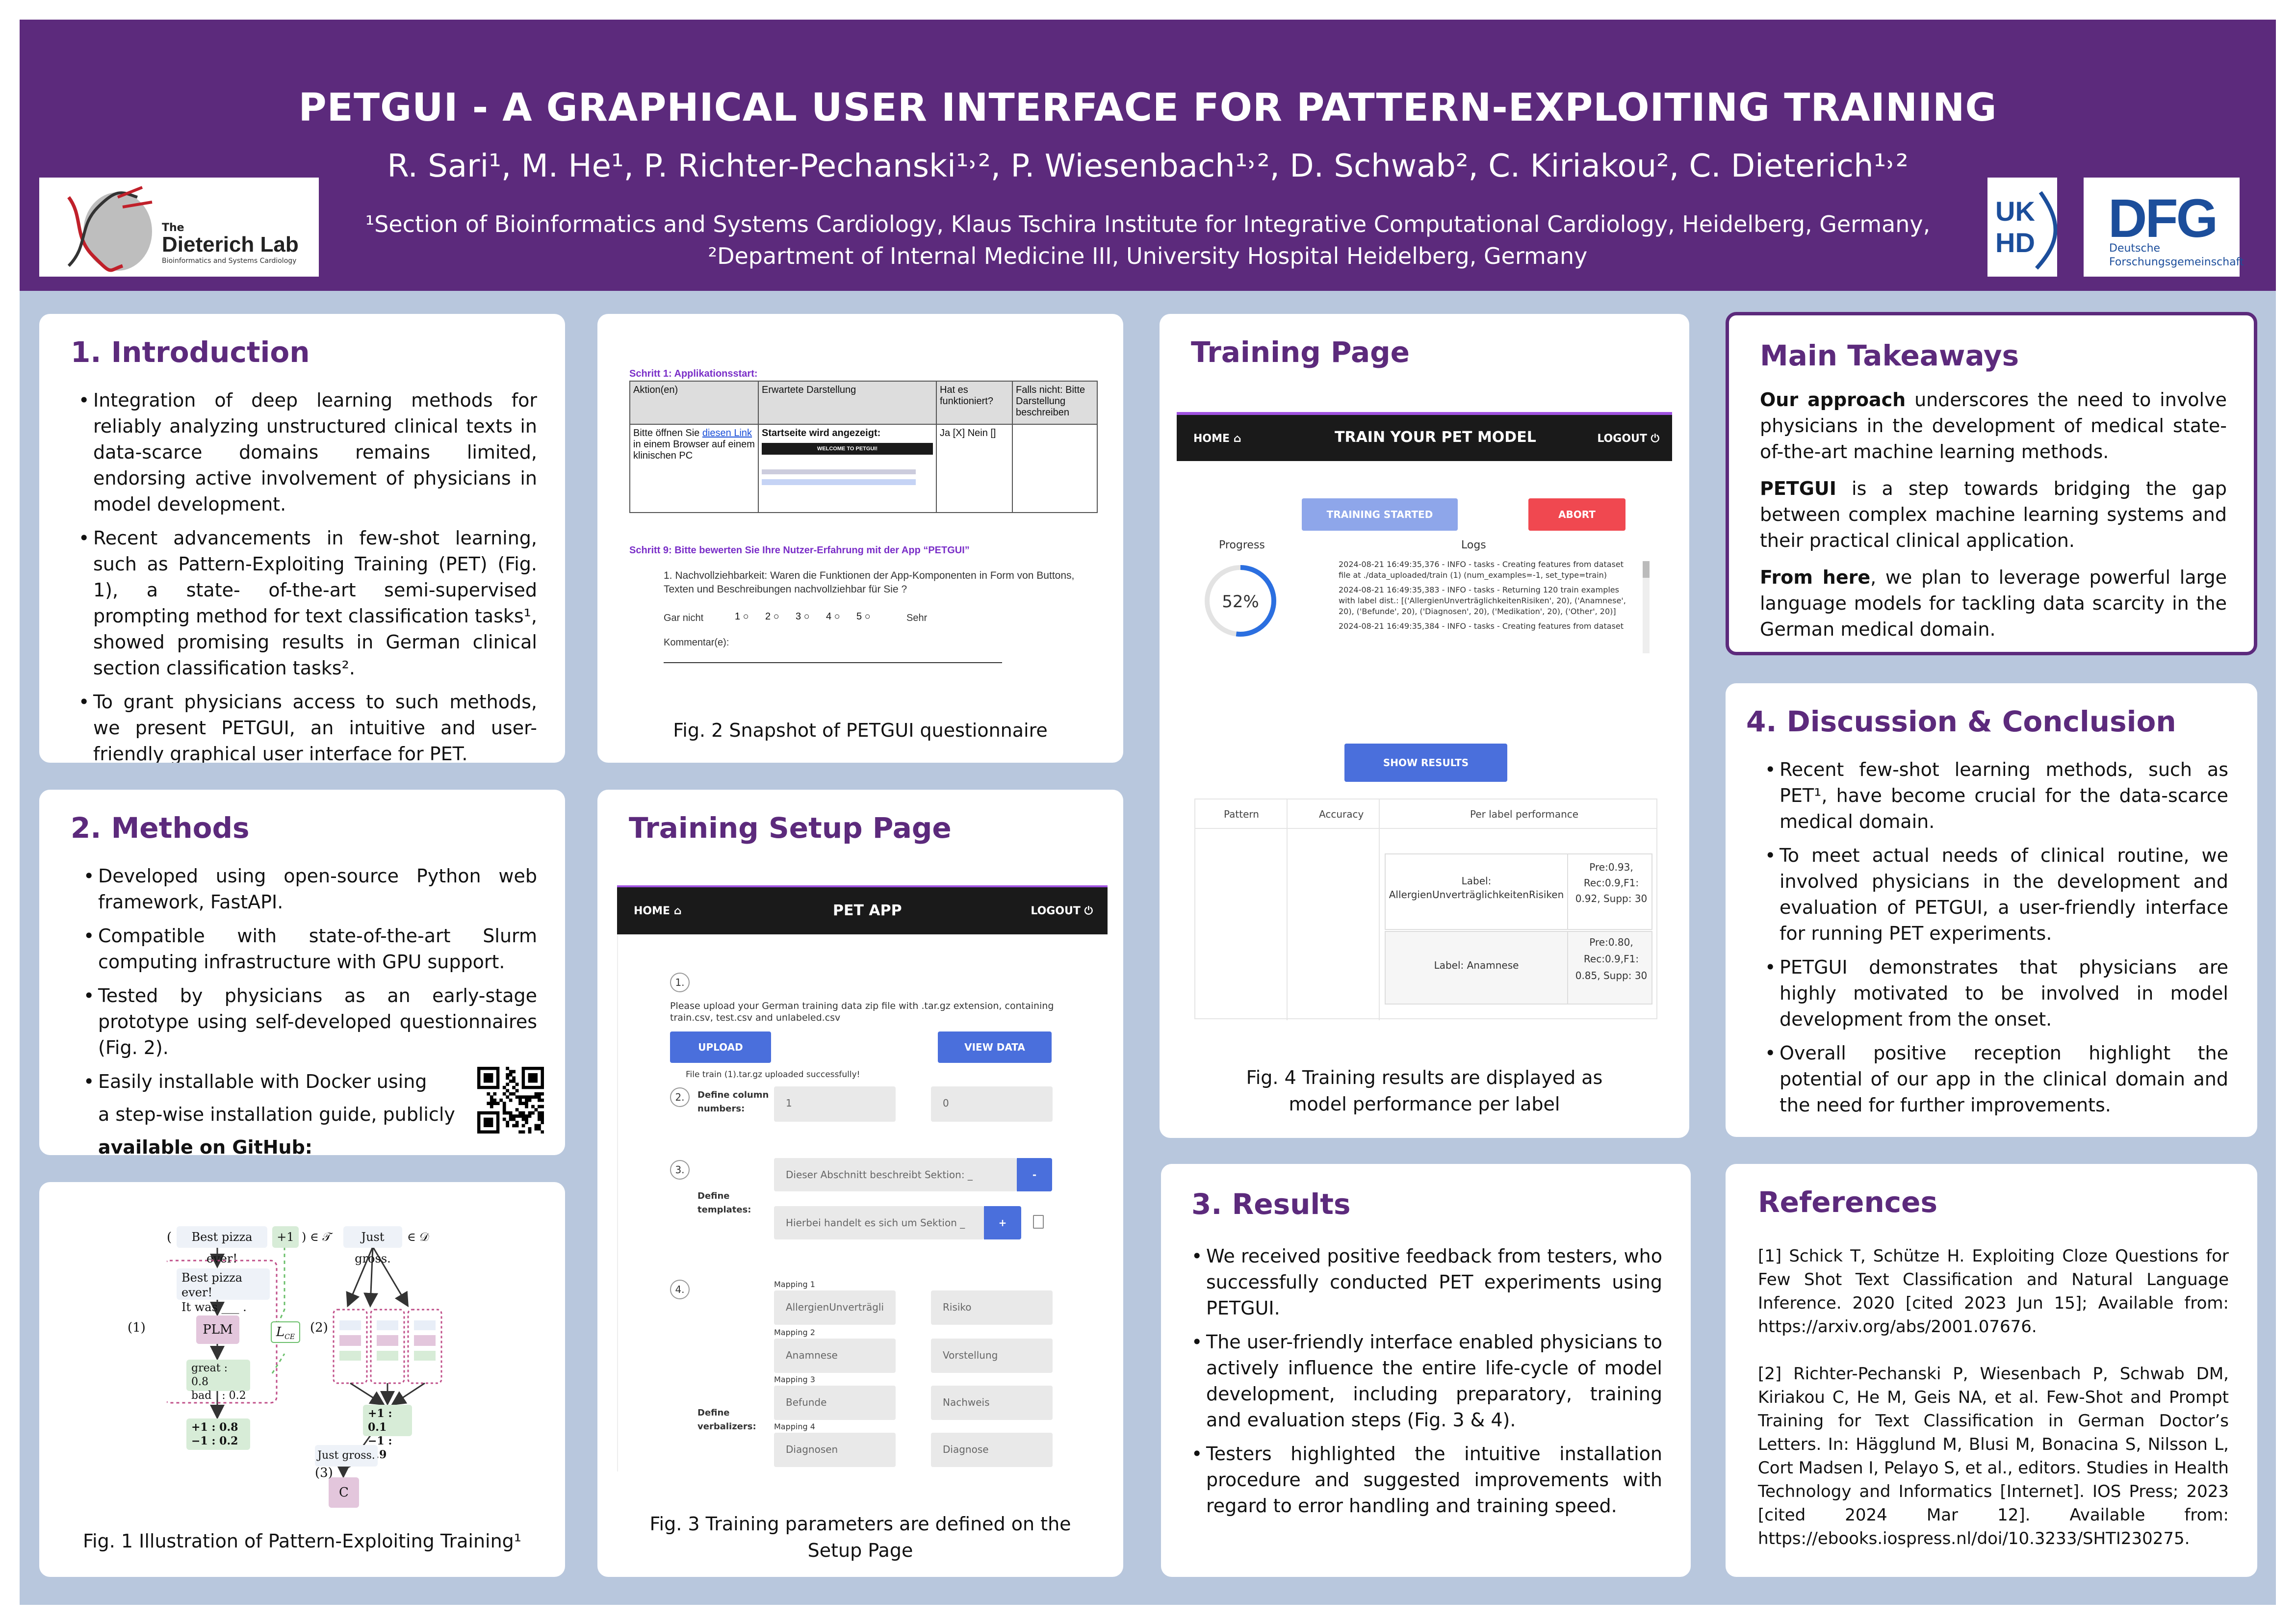 The image size is (2296, 1624). What do you see at coordinates (867, 910) in the screenshot?
I see `nav-title: PET APP` at bounding box center [867, 910].